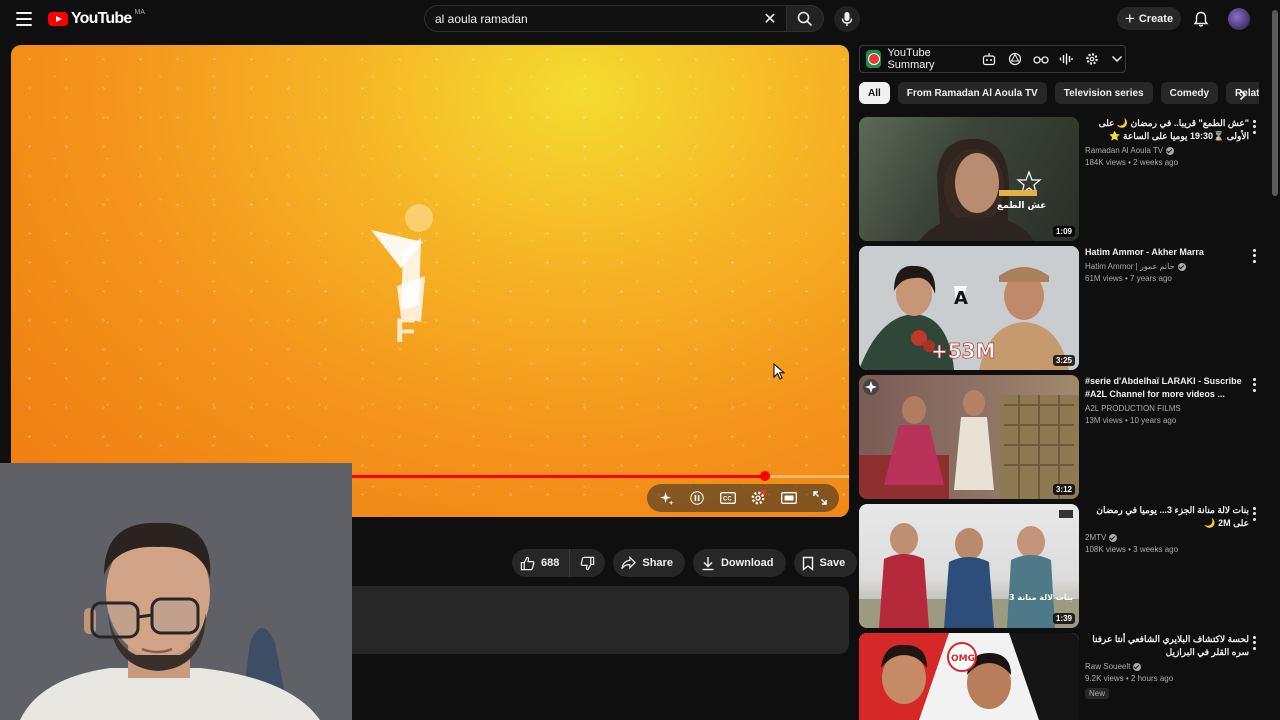 The image size is (1280, 720). I want to click on svg-text: CC, so click(727, 500).